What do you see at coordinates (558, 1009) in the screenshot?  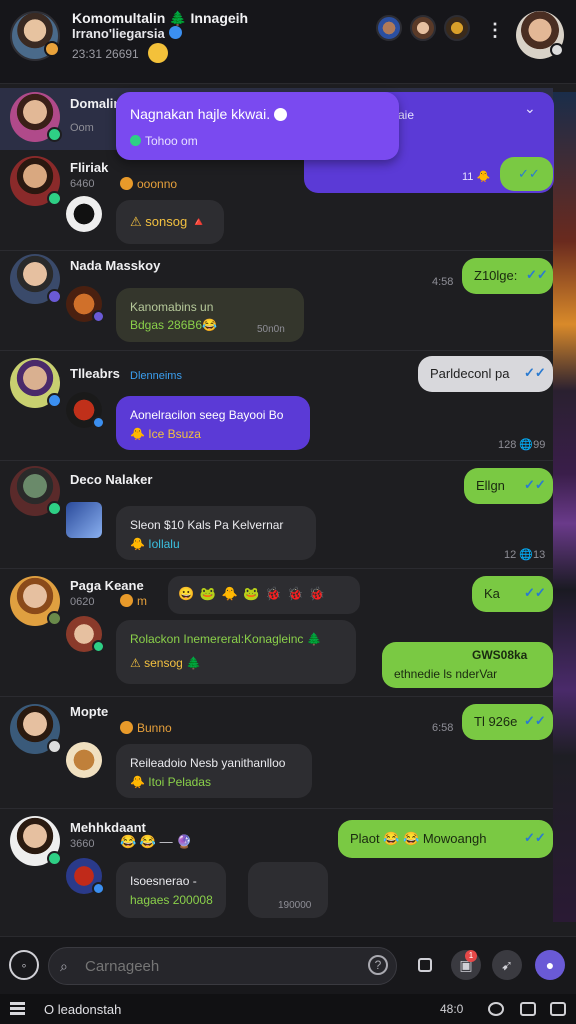 I see `screen-icon` at bounding box center [558, 1009].